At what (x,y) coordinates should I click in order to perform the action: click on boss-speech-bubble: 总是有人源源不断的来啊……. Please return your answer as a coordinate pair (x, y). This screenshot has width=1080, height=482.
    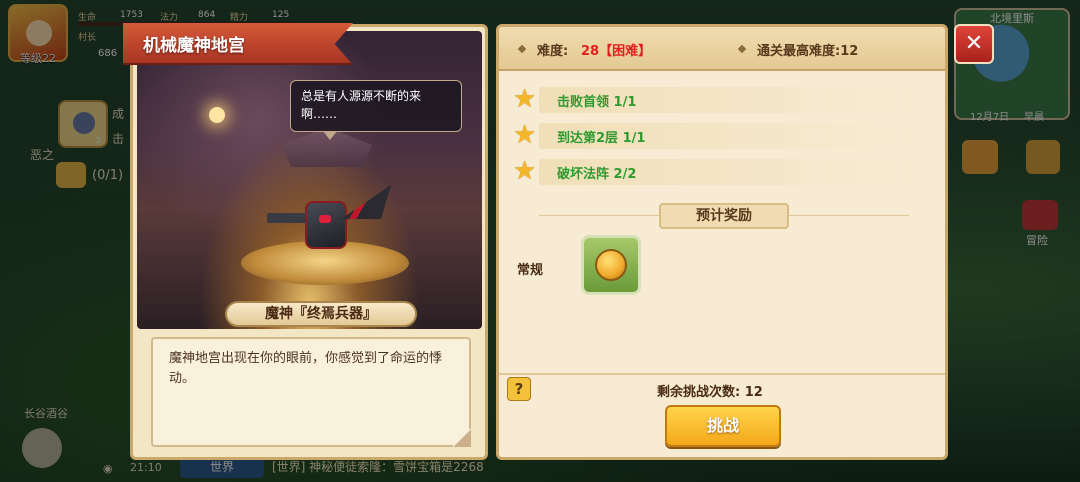
    Looking at the image, I should click on (376, 110).